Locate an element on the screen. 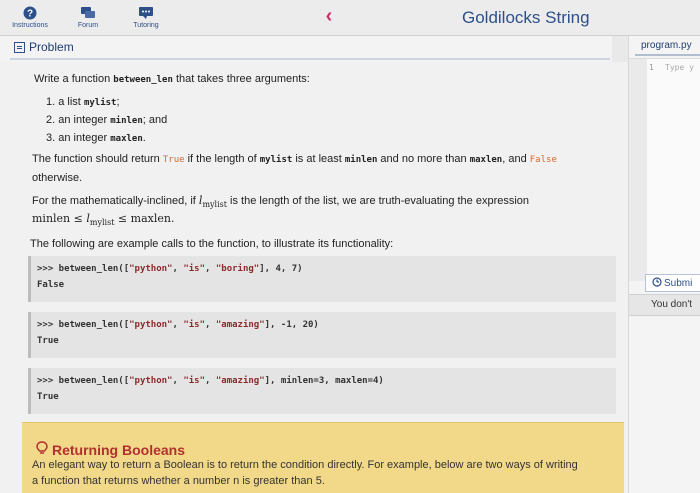 Image resolution: width=700 pixels, height=493 pixels. line-number: 1 is located at coordinates (651, 67).